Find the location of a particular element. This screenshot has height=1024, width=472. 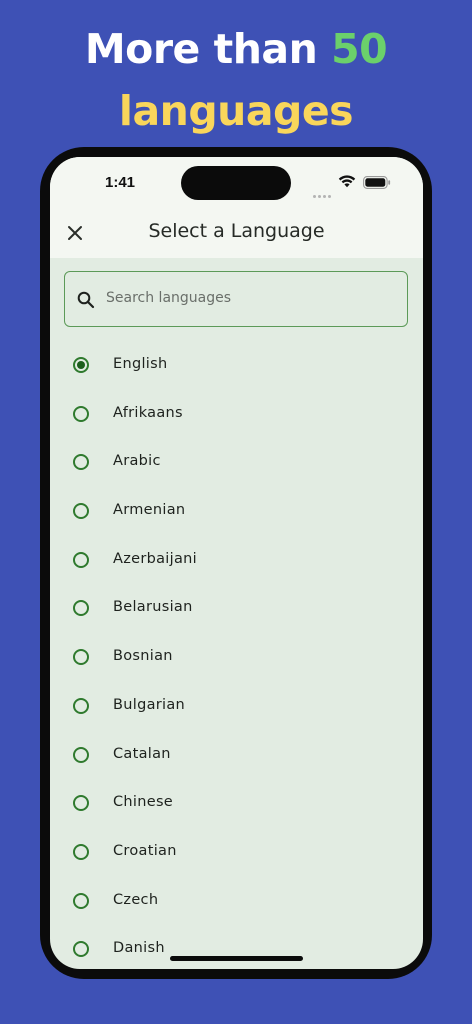

language-item-armenian: Armenian is located at coordinates (236, 510).